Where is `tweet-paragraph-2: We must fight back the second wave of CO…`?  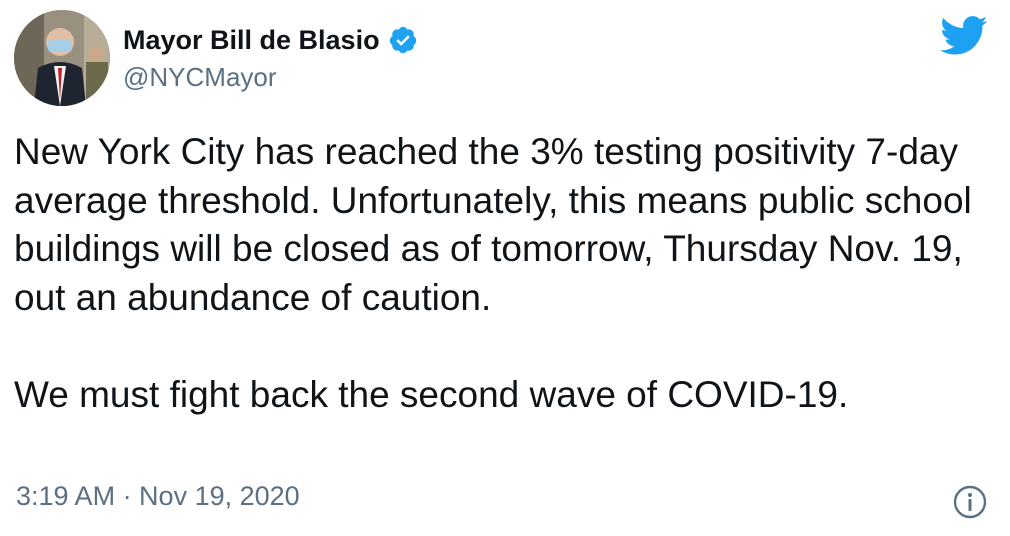 tweet-paragraph-2: We must fight back the second wave of CO… is located at coordinates (431, 394).